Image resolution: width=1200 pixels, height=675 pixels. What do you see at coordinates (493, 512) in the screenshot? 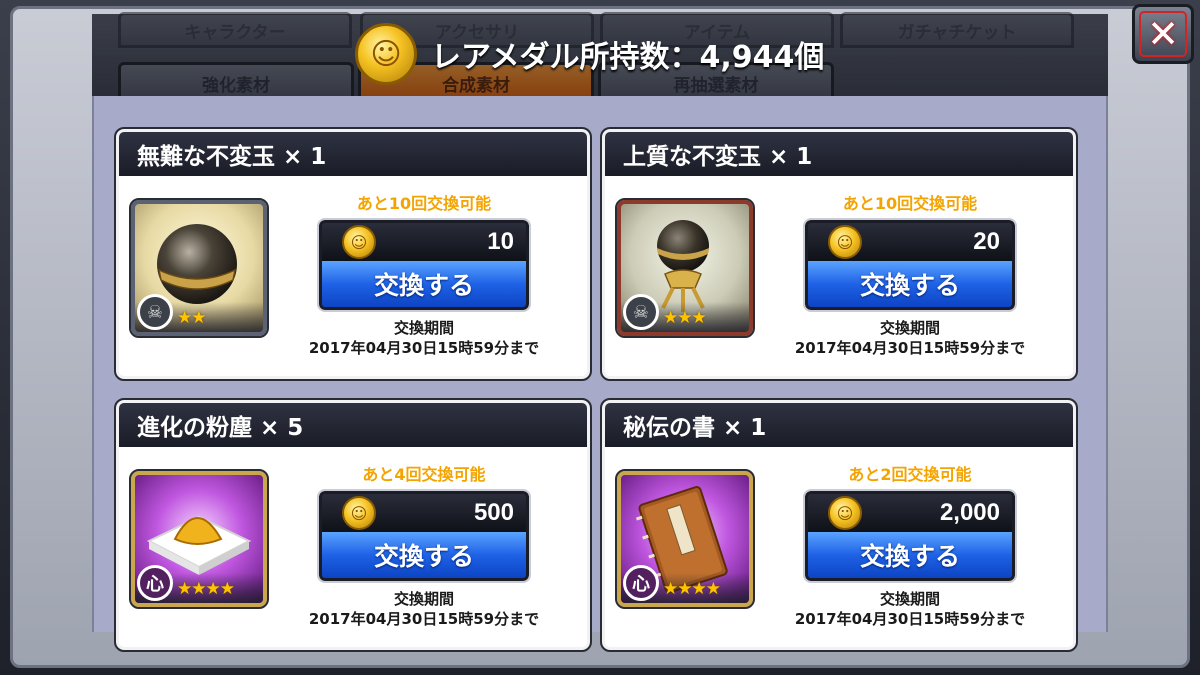
I see `price: 500` at bounding box center [493, 512].